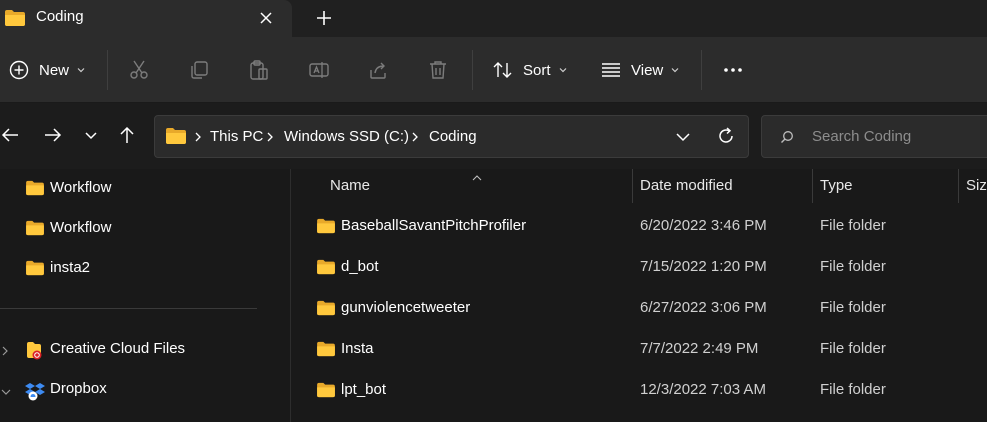 The image size is (987, 422). What do you see at coordinates (537, 70) in the screenshot?
I see `sort-label: Sort` at bounding box center [537, 70].